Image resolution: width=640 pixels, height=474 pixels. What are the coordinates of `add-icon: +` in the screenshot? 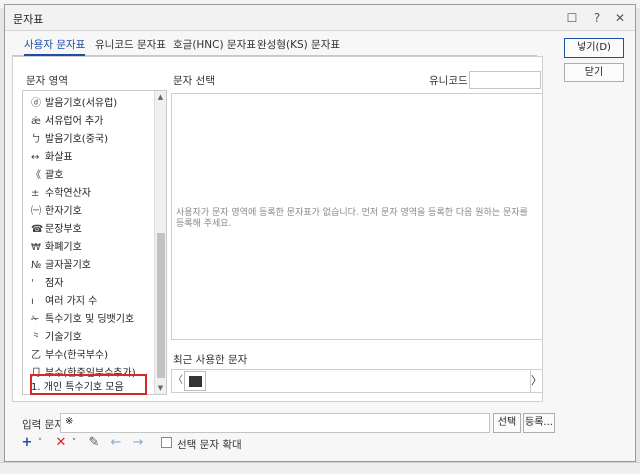 It's located at (27, 443).